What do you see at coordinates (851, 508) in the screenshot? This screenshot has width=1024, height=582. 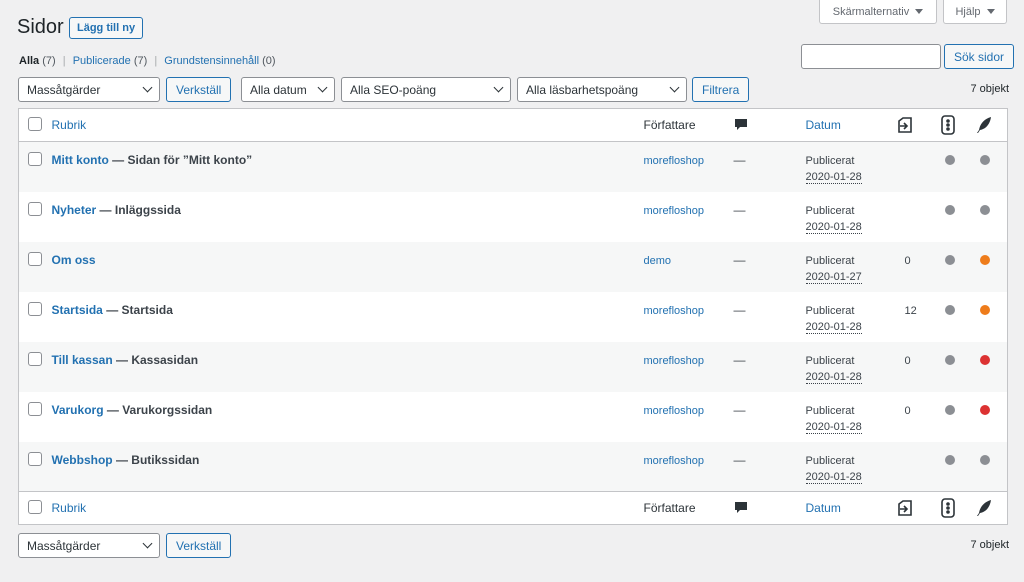 I see `date-column-footer: Datum` at bounding box center [851, 508].